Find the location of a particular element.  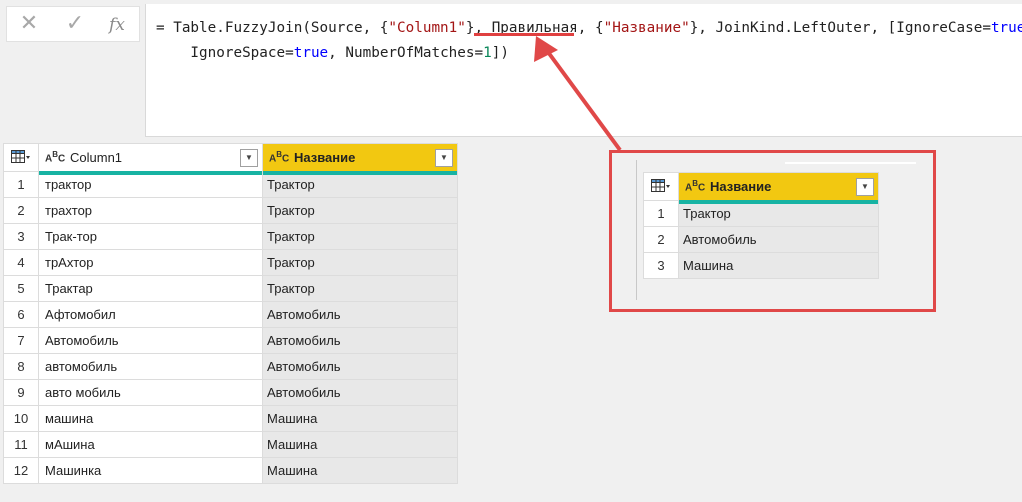

cell-column1: Афтомобил is located at coordinates (150, 314).